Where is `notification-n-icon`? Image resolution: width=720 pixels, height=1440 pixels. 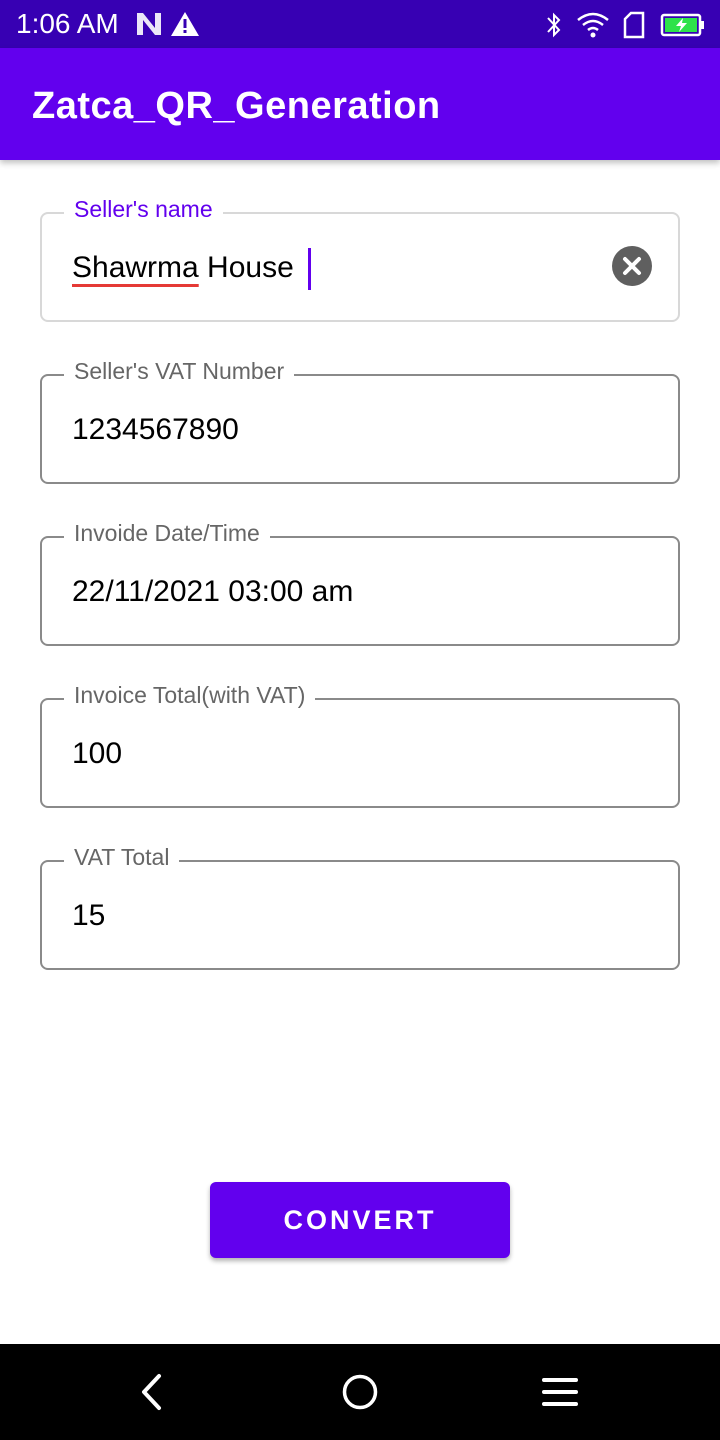
notification-n-icon is located at coordinates (149, 24).